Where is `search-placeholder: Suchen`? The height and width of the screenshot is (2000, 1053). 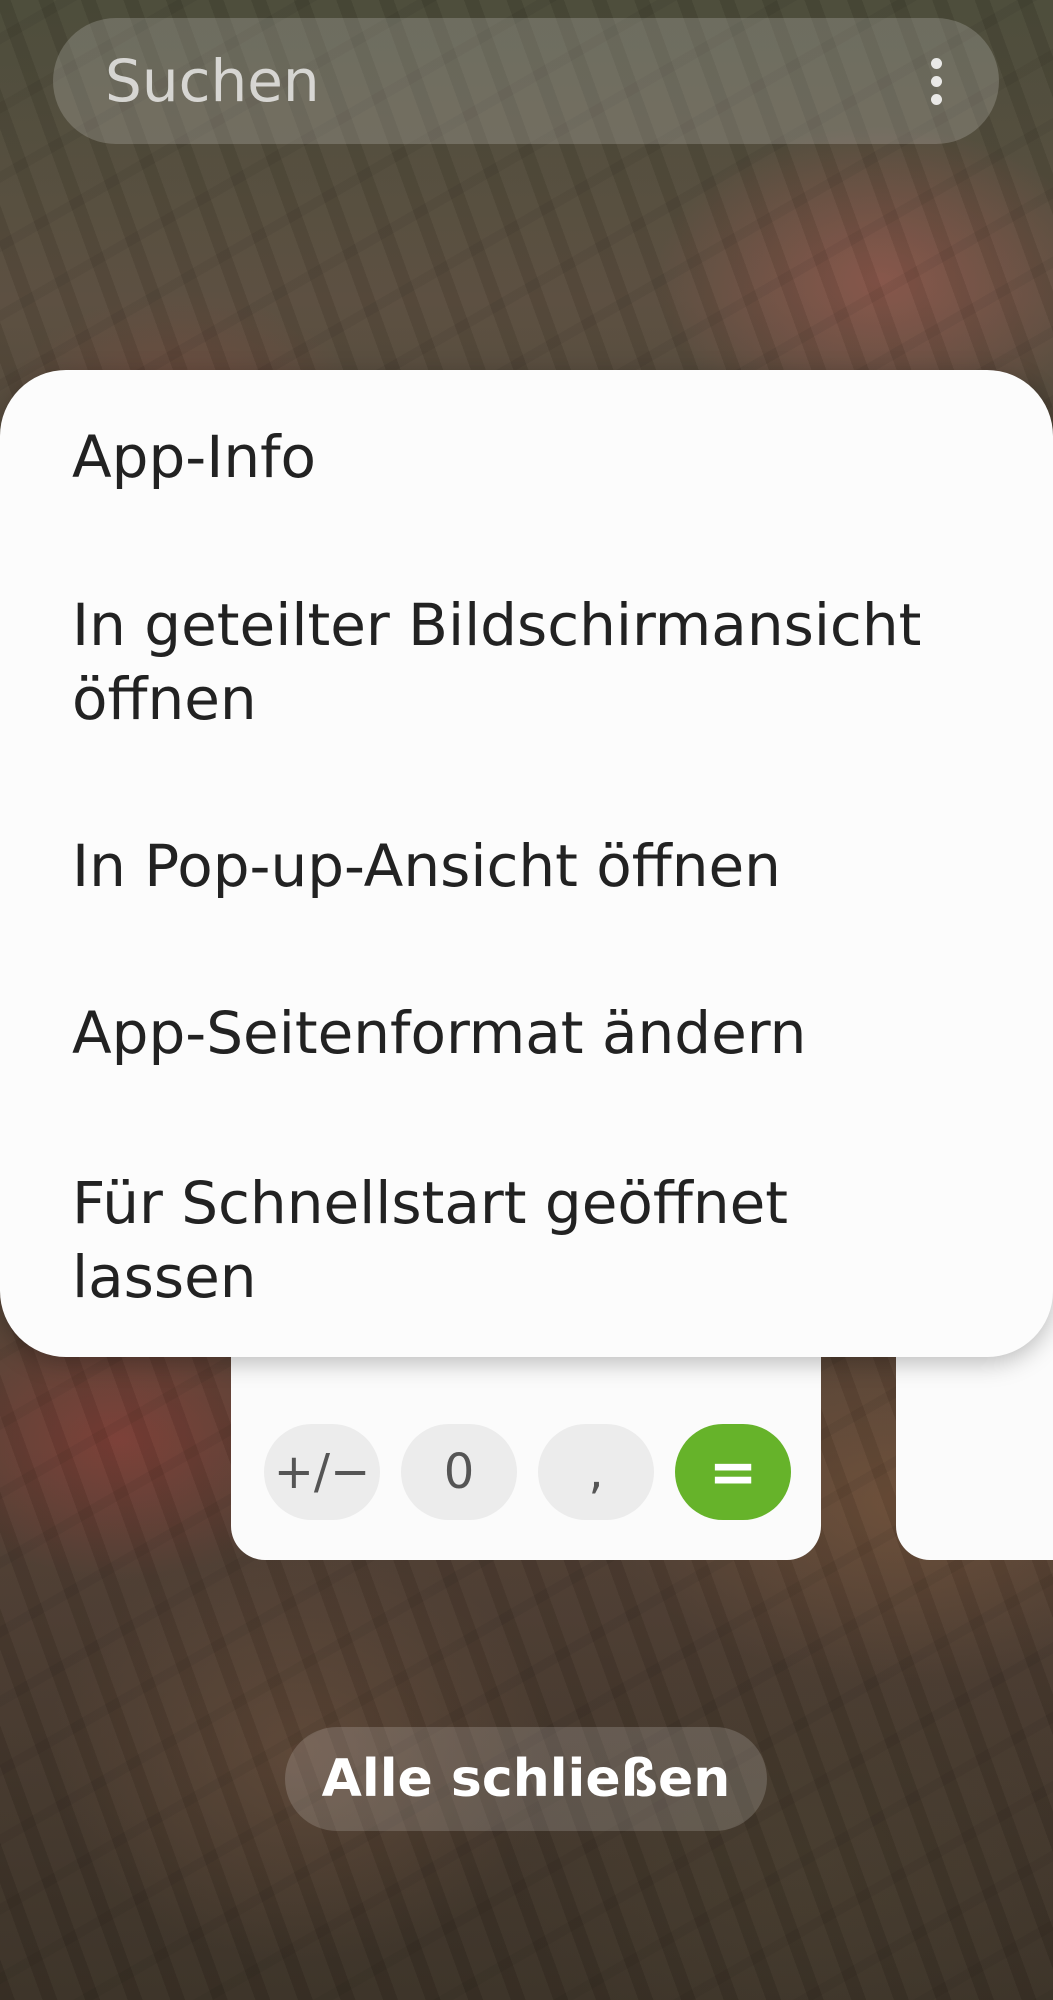 search-placeholder: Suchen is located at coordinates (212, 81).